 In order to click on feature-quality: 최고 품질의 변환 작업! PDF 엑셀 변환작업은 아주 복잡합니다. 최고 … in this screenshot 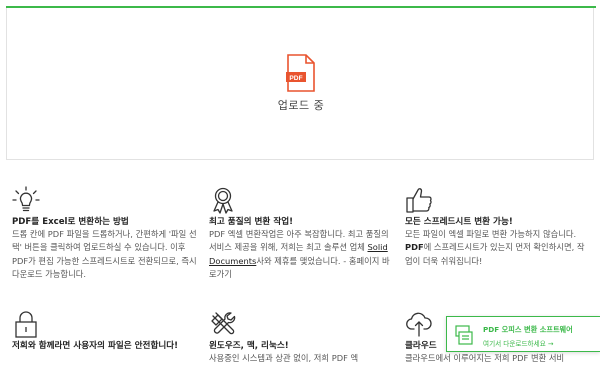, I will do `click(302, 233)`.